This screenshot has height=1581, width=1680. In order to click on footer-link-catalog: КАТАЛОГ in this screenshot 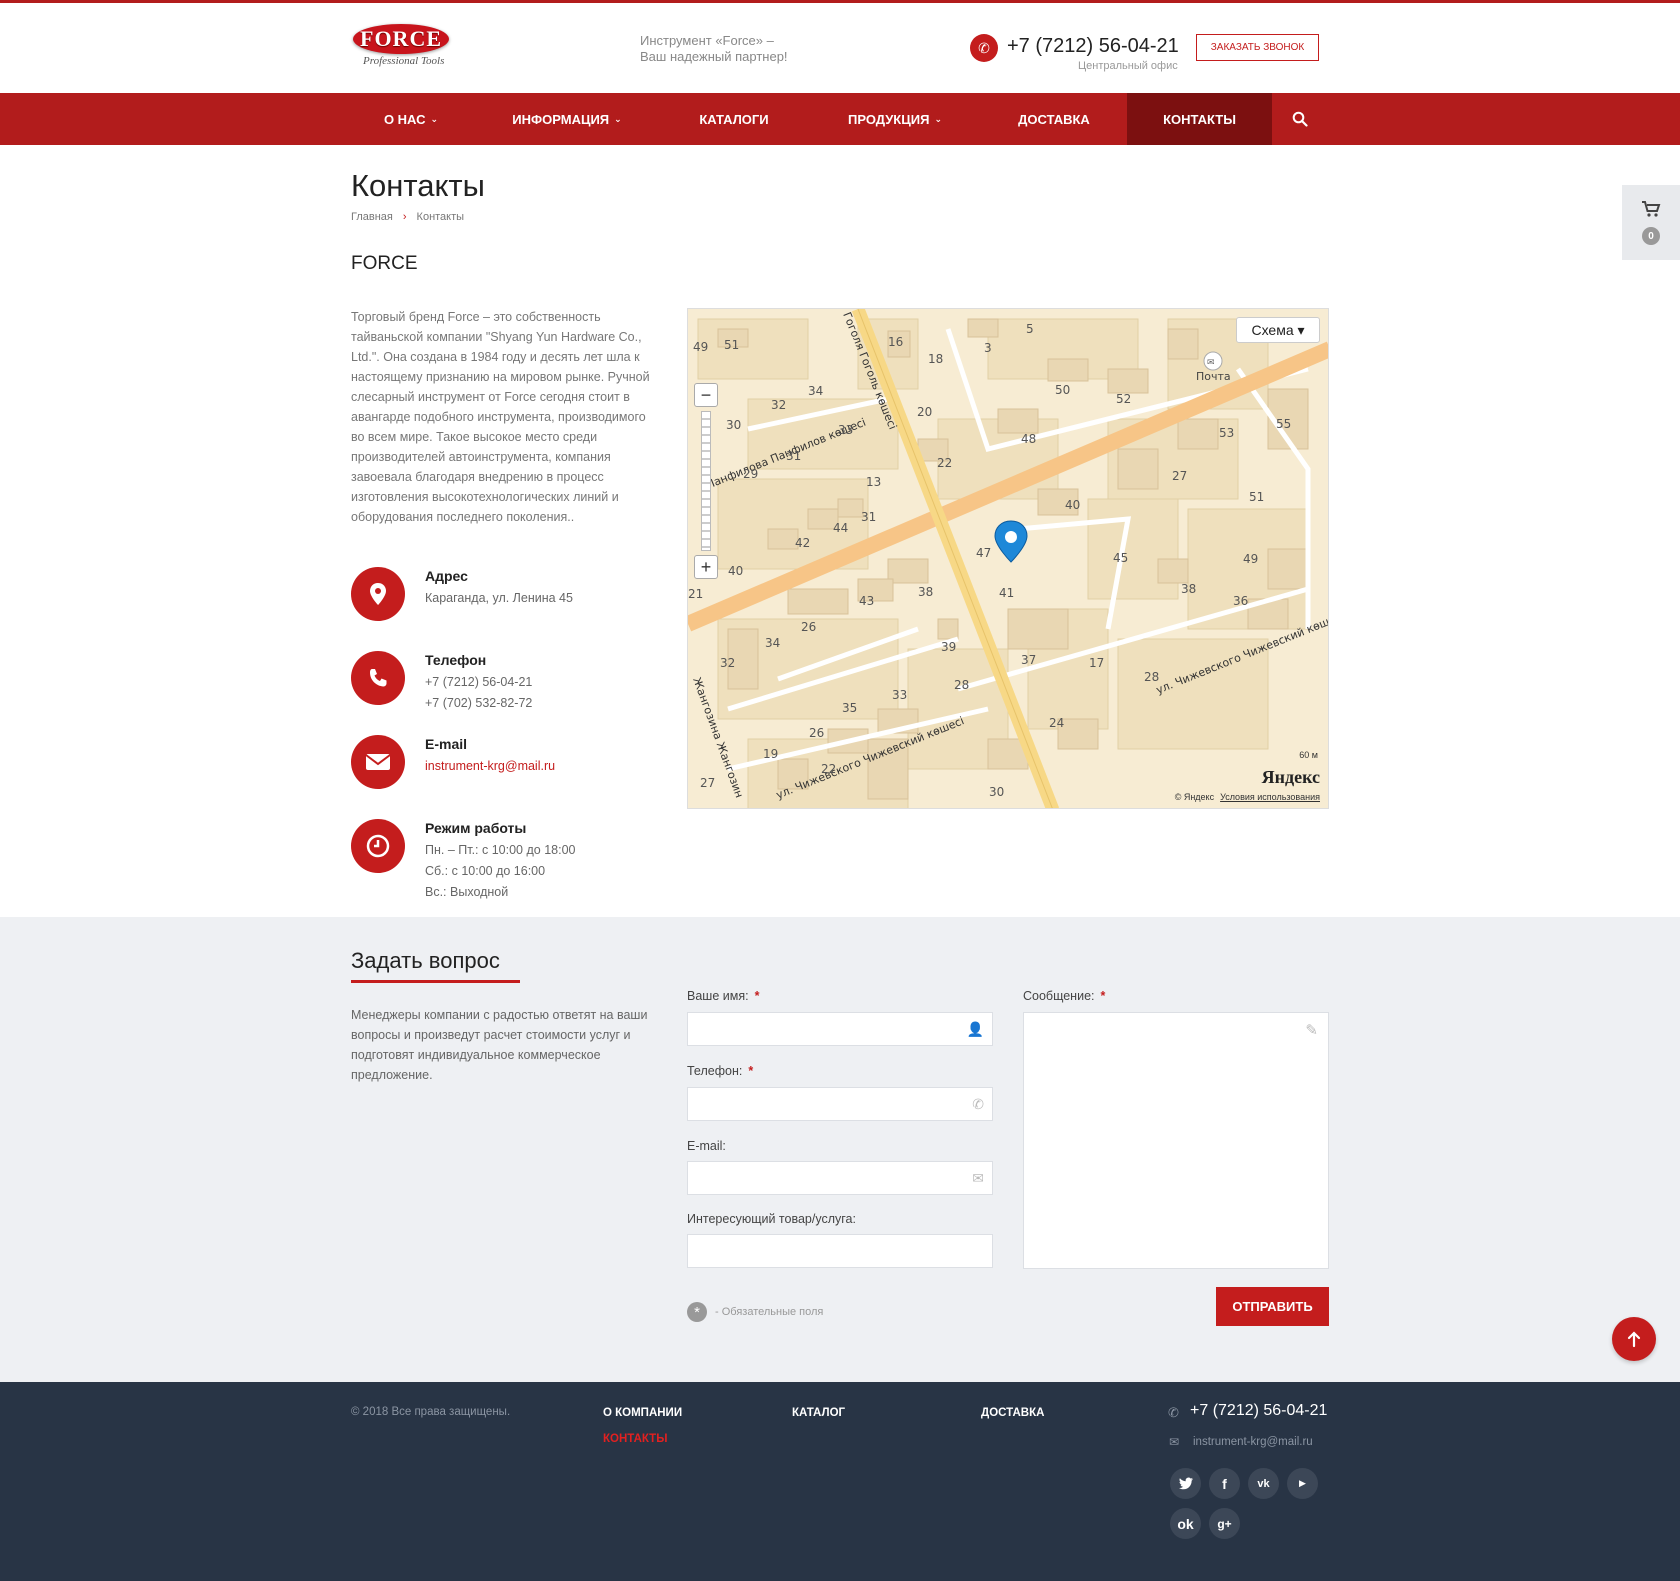, I will do `click(818, 1413)`.